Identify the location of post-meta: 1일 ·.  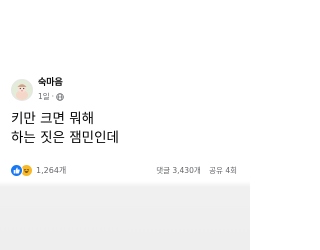
(51, 97).